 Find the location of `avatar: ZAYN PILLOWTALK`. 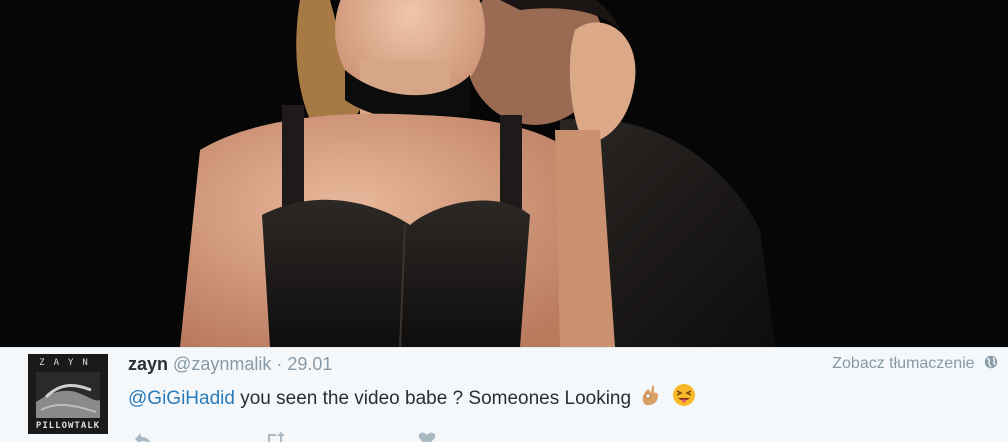

avatar: ZAYN PILLOWTALK is located at coordinates (68, 394).